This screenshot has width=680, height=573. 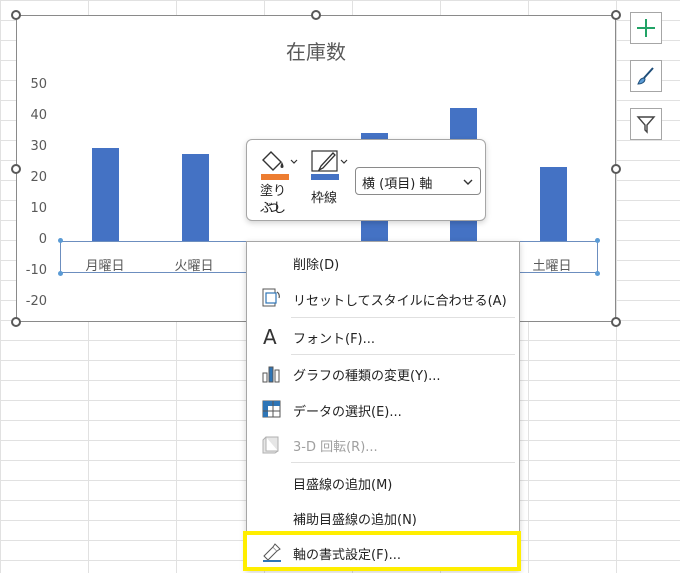 I want to click on y-tick-label: -10, so click(x=36, y=270).